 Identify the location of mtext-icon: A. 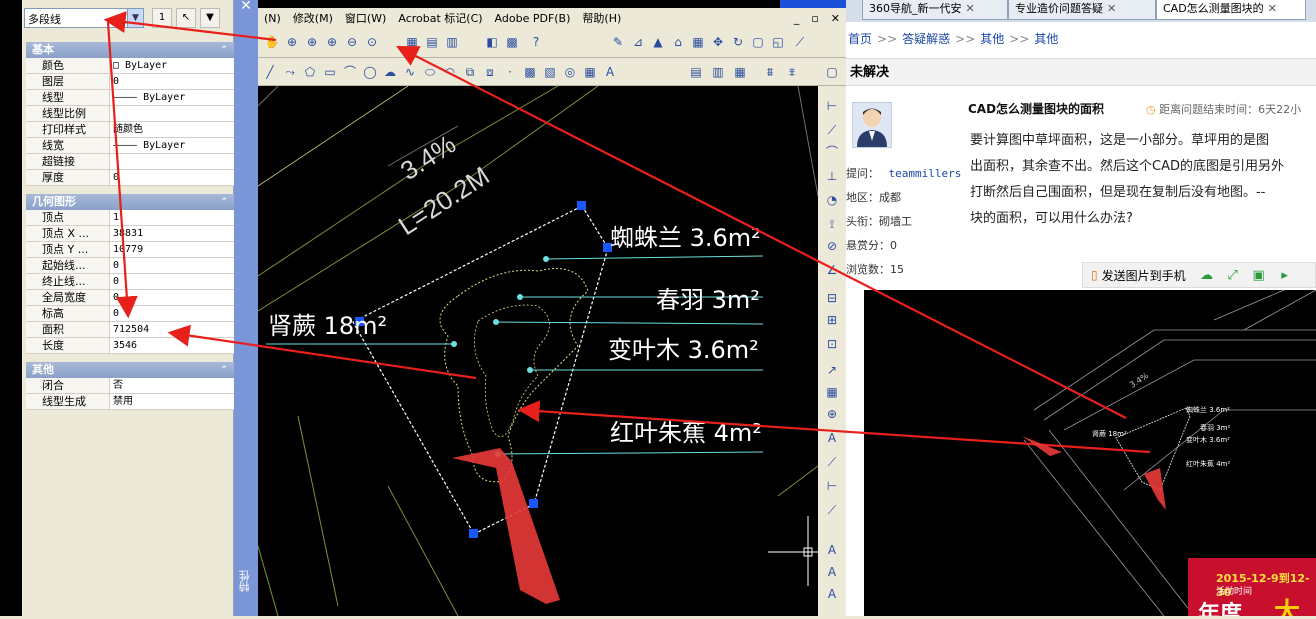
(610, 72).